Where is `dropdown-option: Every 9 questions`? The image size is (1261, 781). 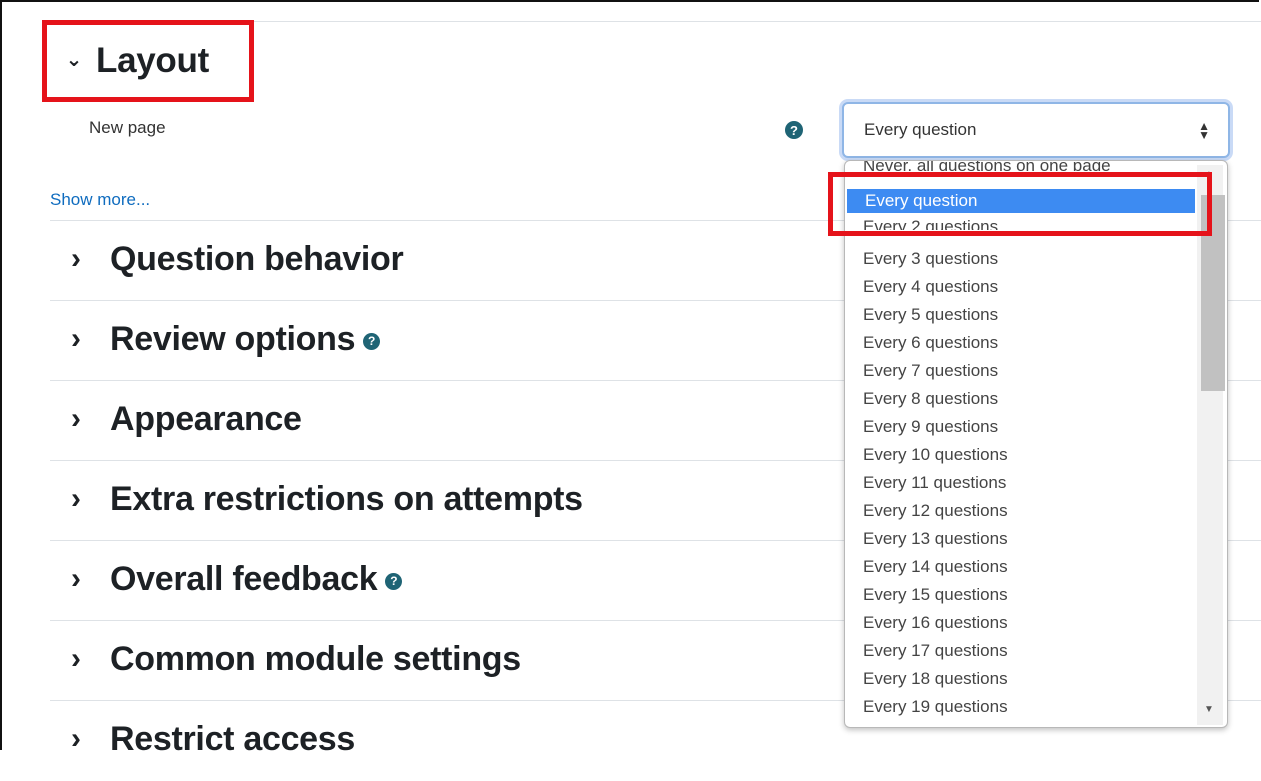 dropdown-option: Every 9 questions is located at coordinates (1020, 427).